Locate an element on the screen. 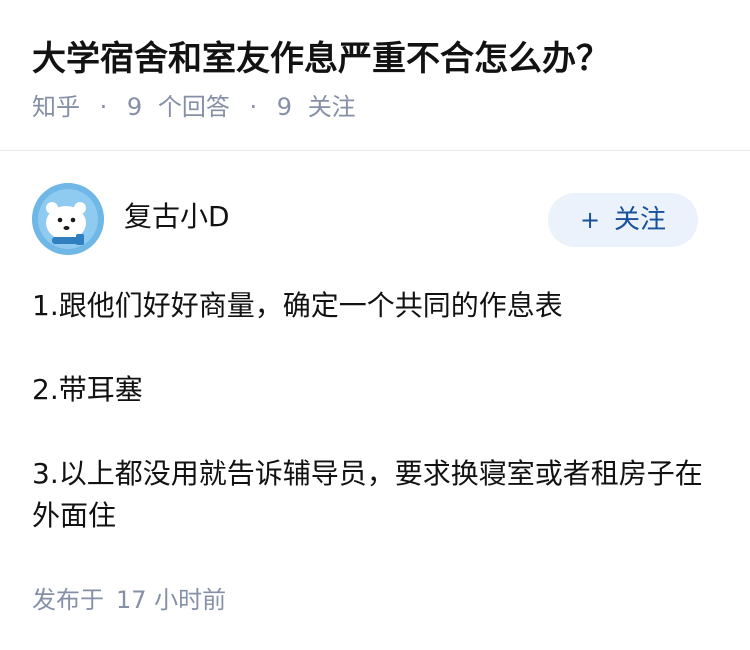 The image size is (750, 650). followers-label: 关注 is located at coordinates (332, 107).